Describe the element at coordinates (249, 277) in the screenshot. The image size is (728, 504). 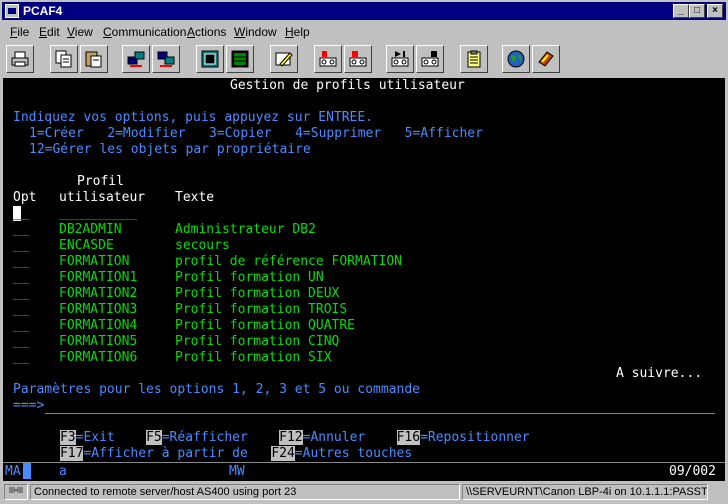
I see `profile-text: Profil formation UN` at that location.